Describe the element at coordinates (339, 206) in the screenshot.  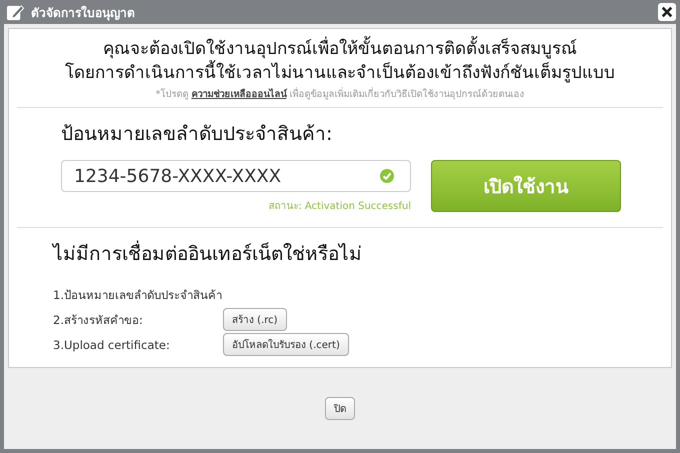
I see `status-text: สถานะ: Activation Successful` at that location.